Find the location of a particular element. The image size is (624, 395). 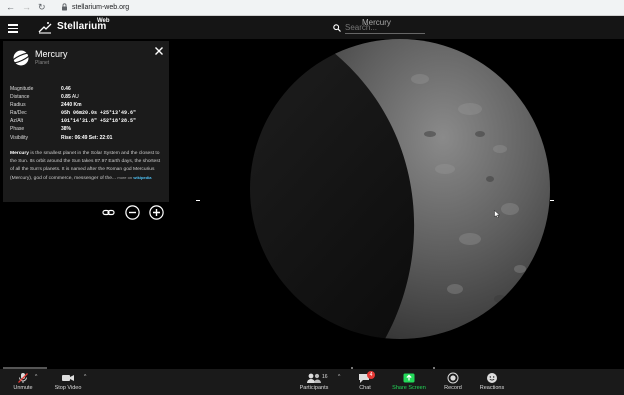

lock-icon is located at coordinates (64, 7).